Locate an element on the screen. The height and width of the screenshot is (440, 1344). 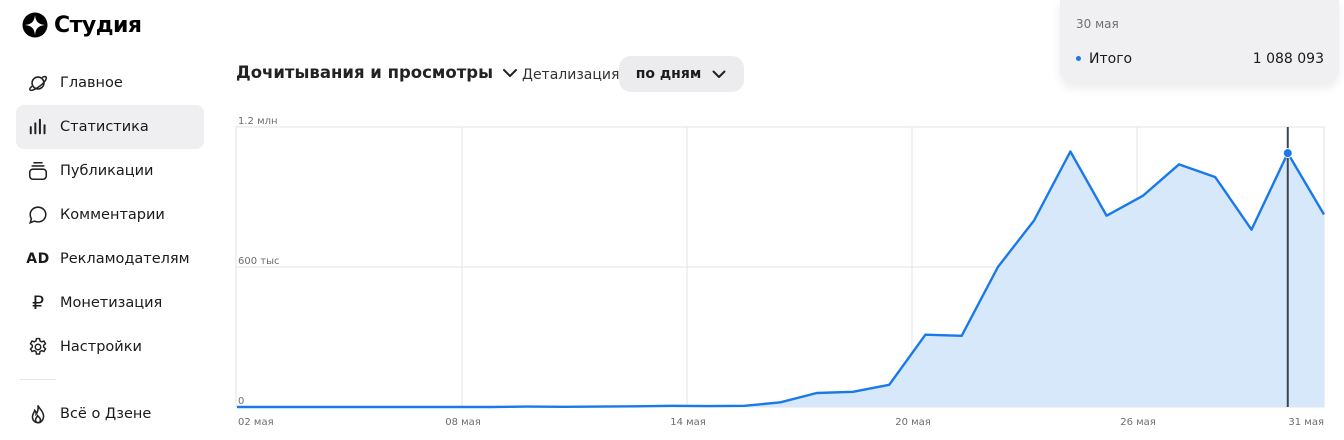
y-tick-label: 600 тыс is located at coordinates (258, 261).